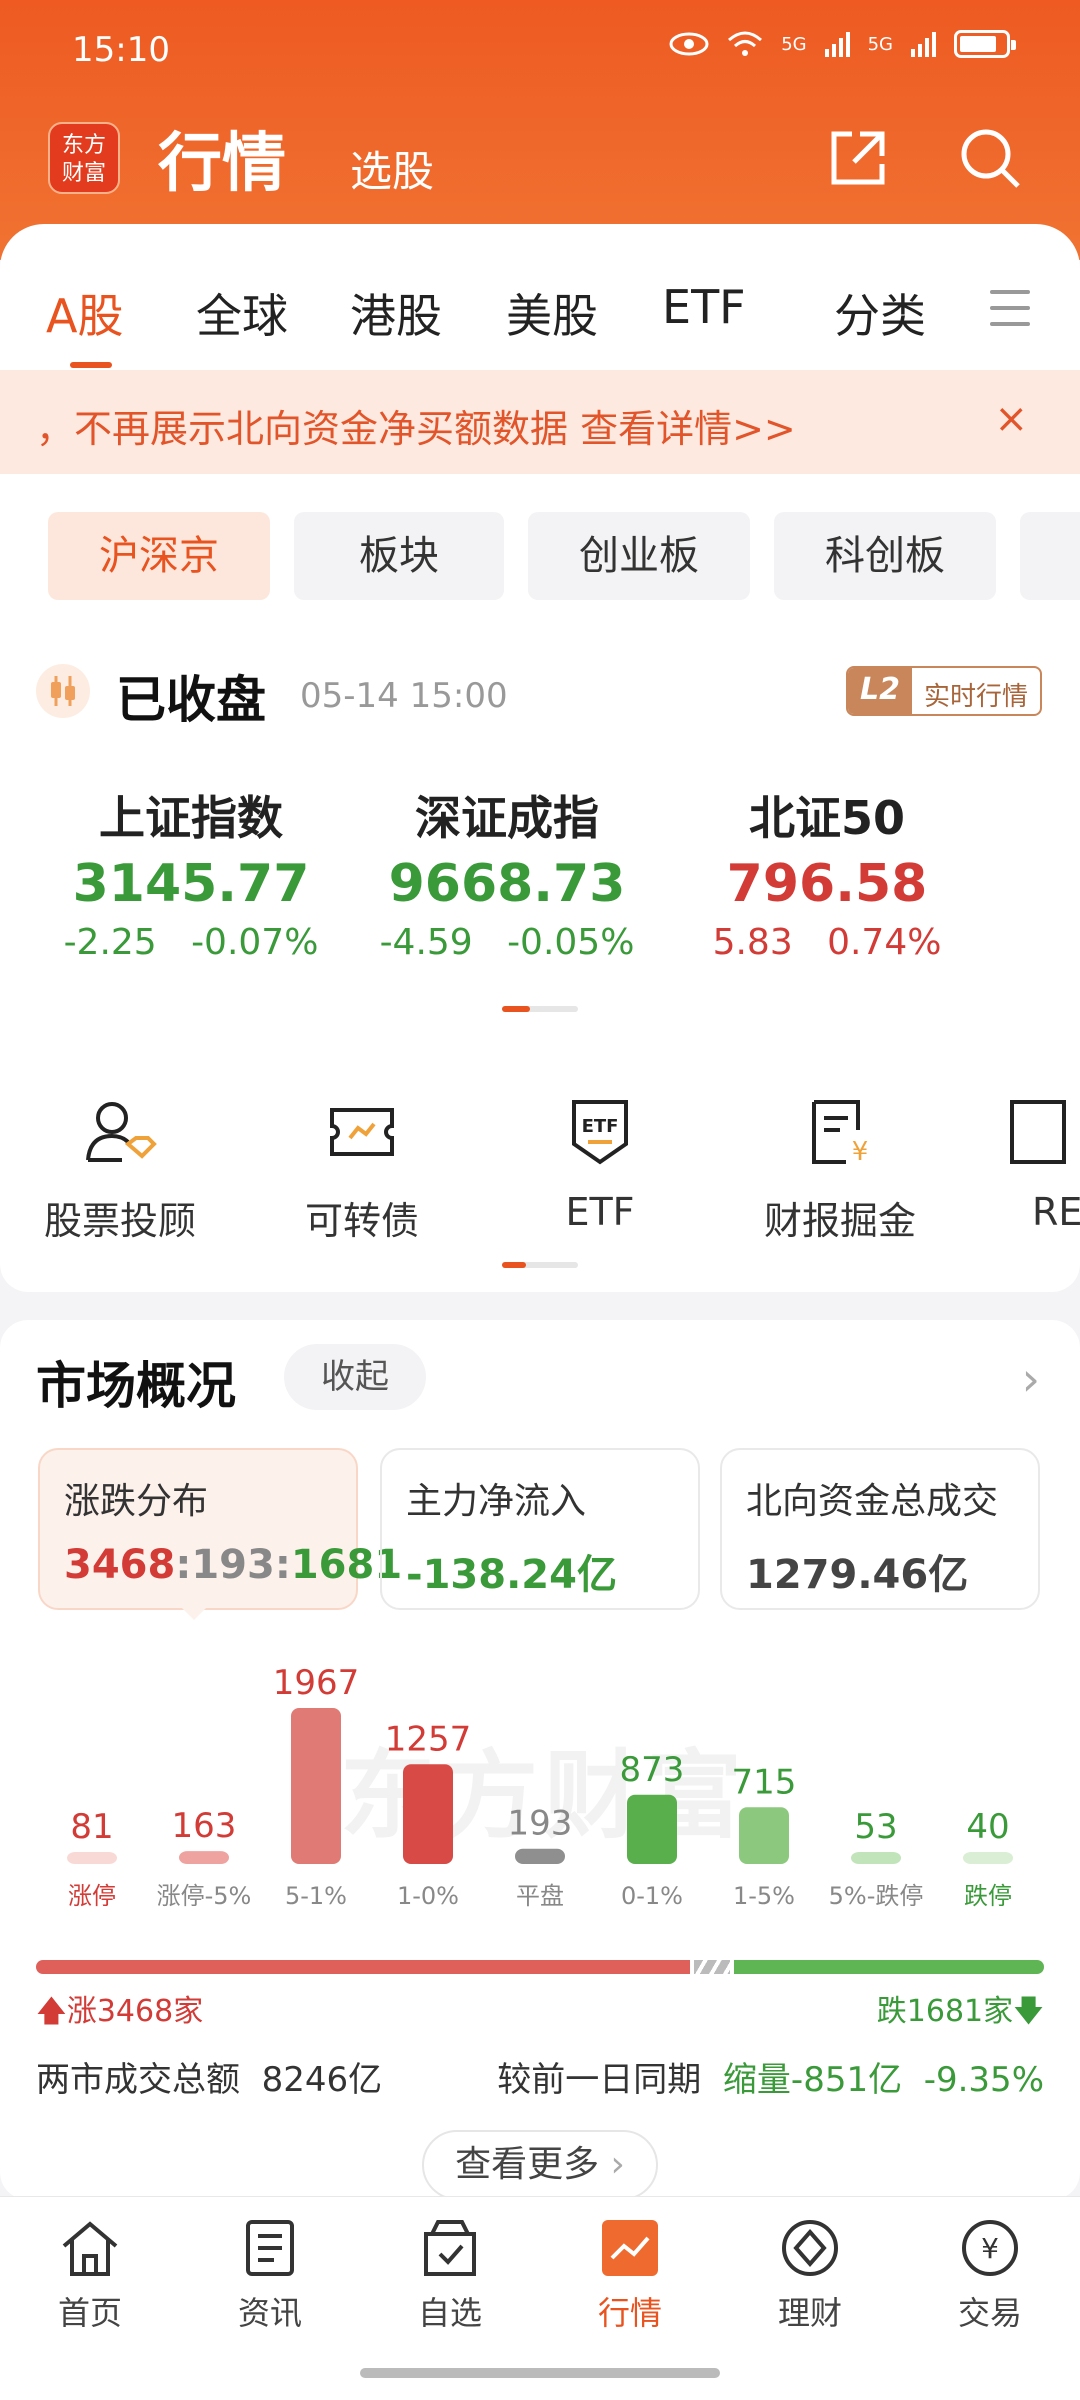 Image resolution: width=1080 pixels, height=2400 pixels. I want to click on index-name: 上证指数, so click(191, 818).